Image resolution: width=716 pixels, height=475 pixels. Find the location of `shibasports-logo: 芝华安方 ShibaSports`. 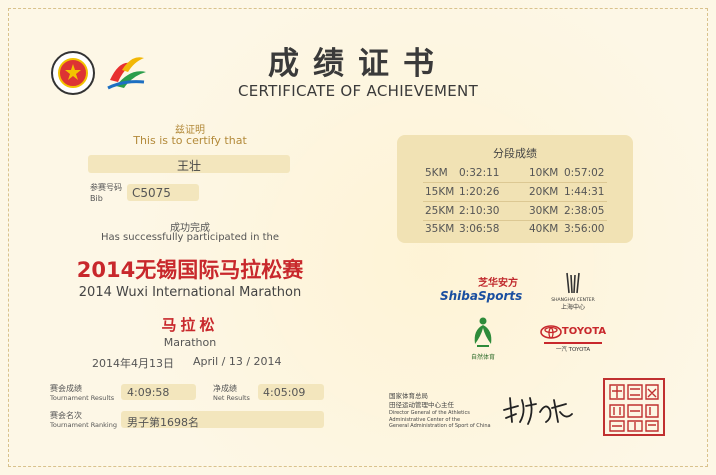

shibasports-logo: 芝华安方 ShibaSports is located at coordinates (483, 293).